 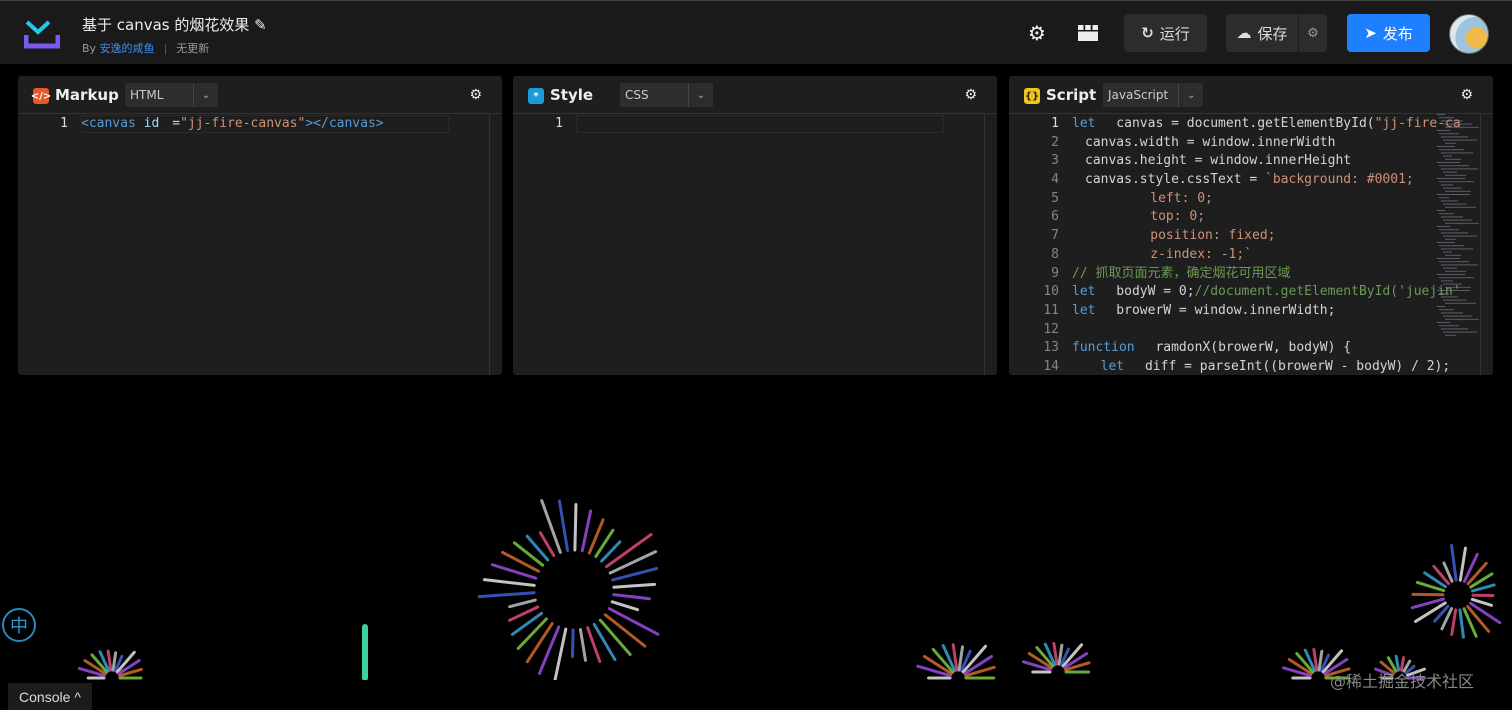 What do you see at coordinates (1103, 348) in the screenshot?
I see `code-token: function` at bounding box center [1103, 348].